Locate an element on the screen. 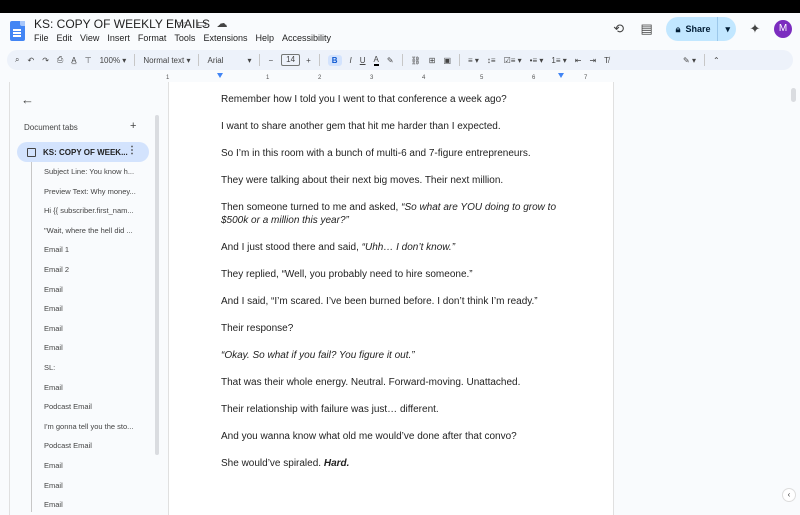 The height and width of the screenshot is (515, 800). menu-insert: Insert is located at coordinates (118, 38).